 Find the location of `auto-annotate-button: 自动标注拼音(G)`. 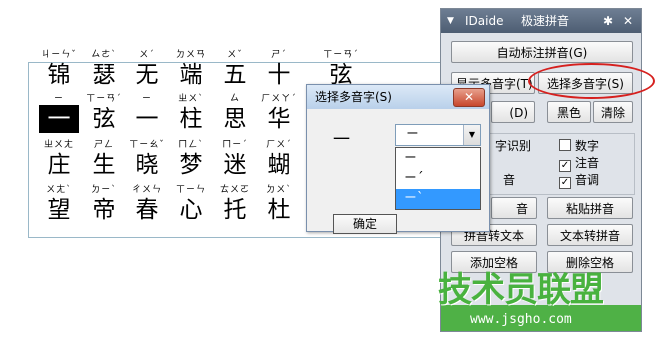

auto-annotate-button: 自动标注拼音(G) is located at coordinates (542, 52).